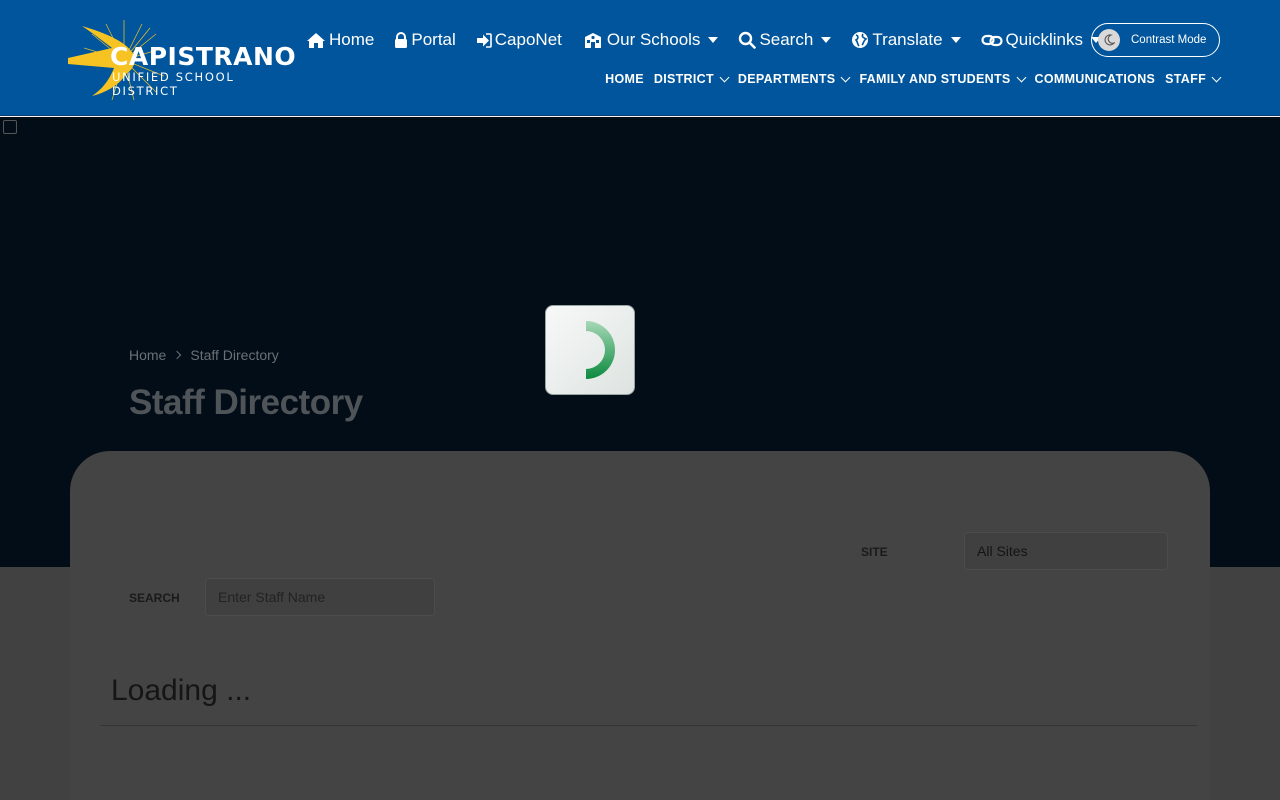  I want to click on search-icon, so click(748, 40).